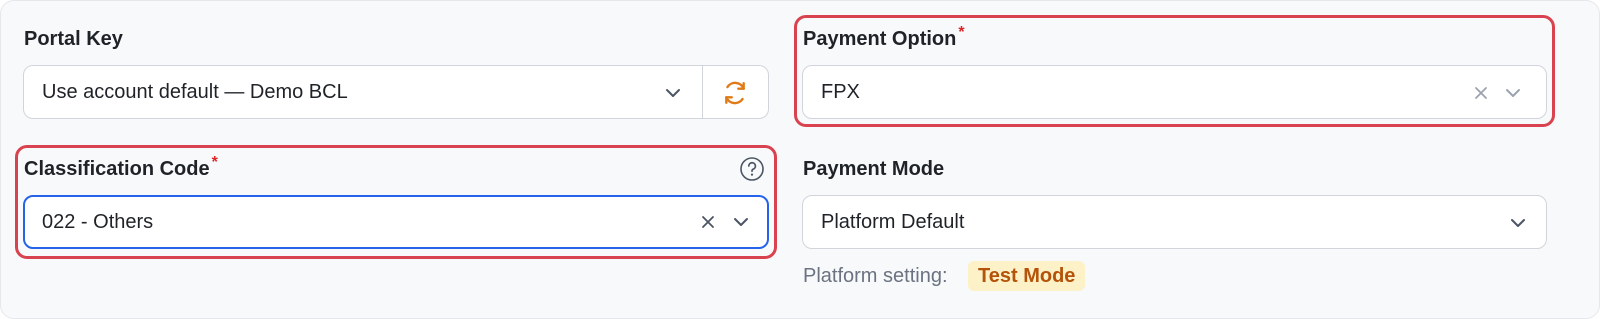 This screenshot has width=1600, height=319. I want to click on portal-key-select: Use account default — Demo BCL, so click(396, 92).